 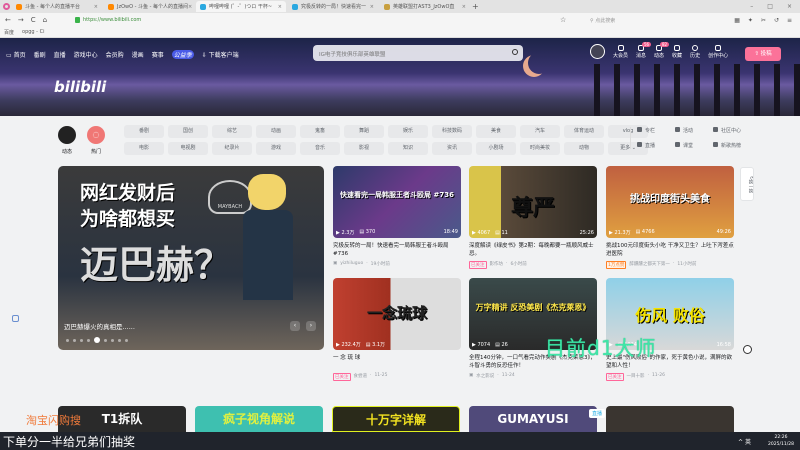 What do you see at coordinates (649, 265) in the screenshot?
I see `video-author: 醉醺醺之都天下第一` at bounding box center [649, 265].